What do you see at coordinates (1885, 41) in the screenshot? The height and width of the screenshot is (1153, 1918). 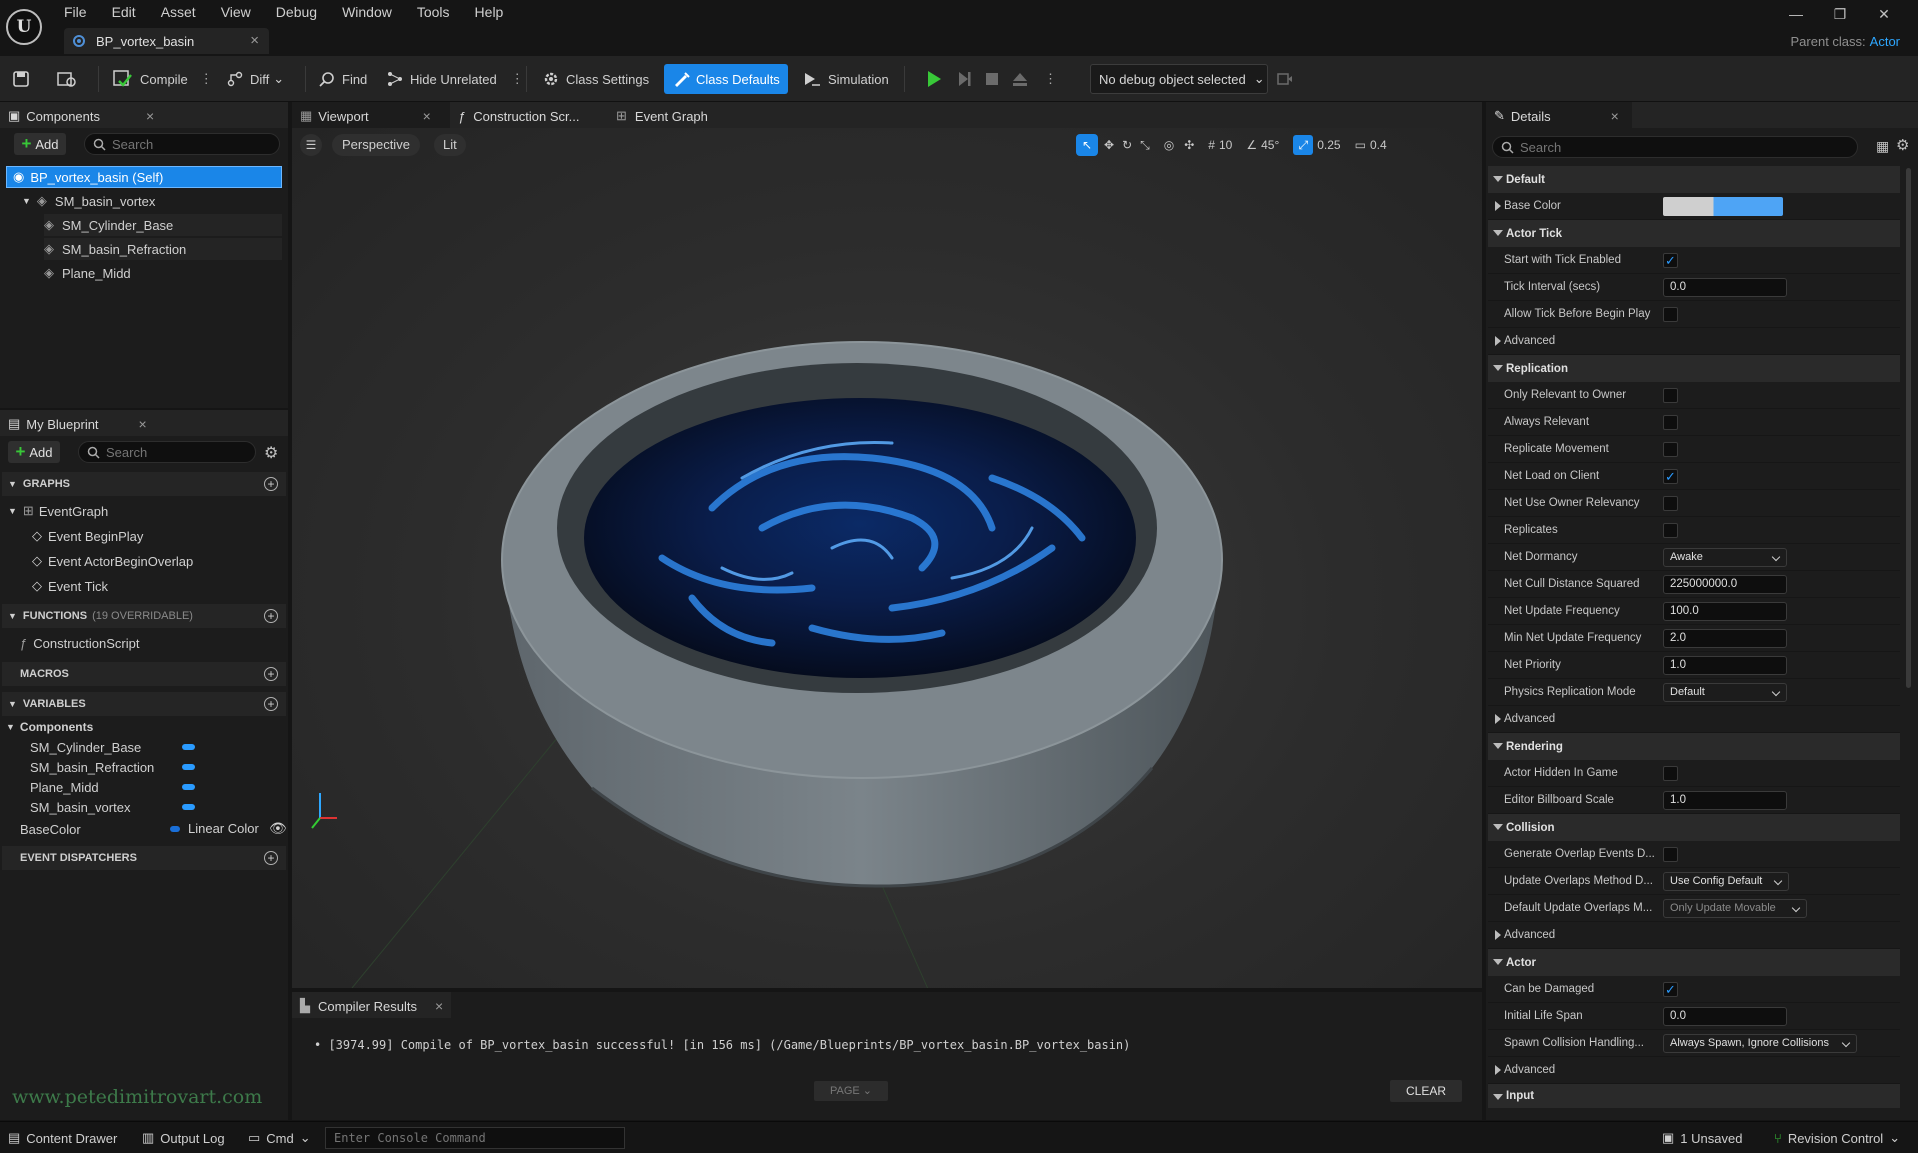 I see `parent-class-link: Actor` at bounding box center [1885, 41].